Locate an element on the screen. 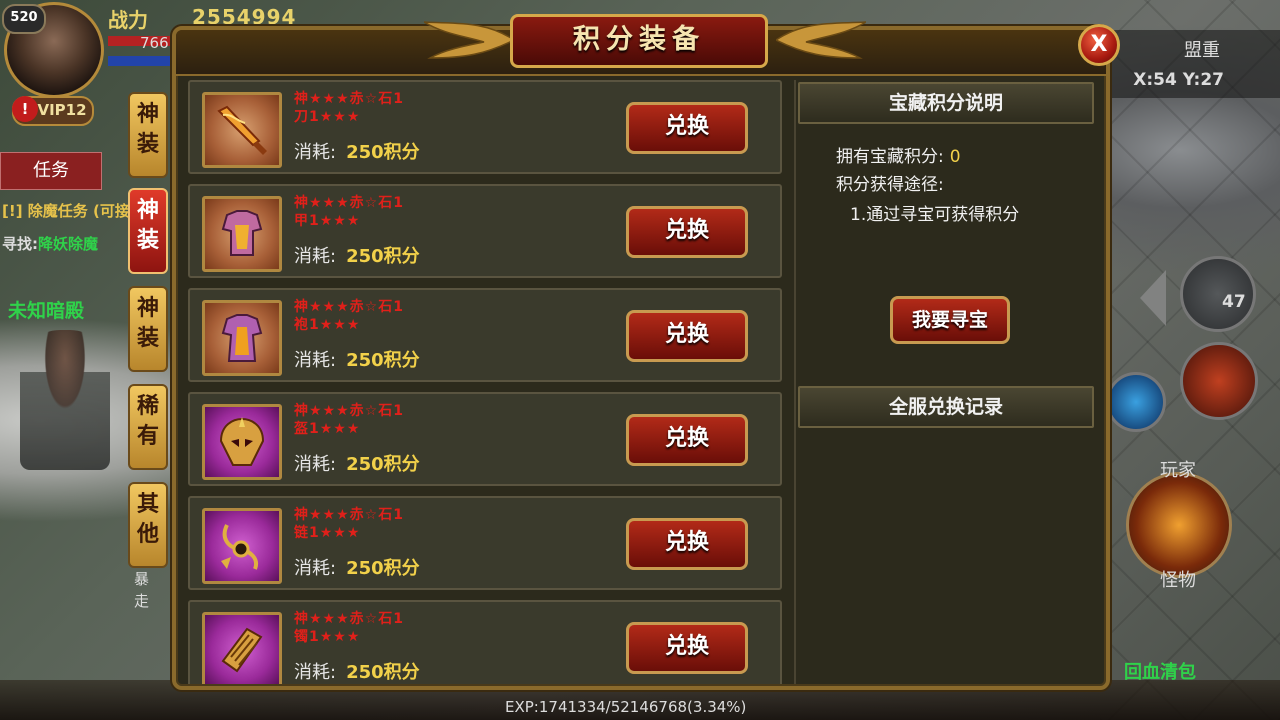 The width and height of the screenshot is (1280, 720). necklace-icon is located at coordinates (239, 547).